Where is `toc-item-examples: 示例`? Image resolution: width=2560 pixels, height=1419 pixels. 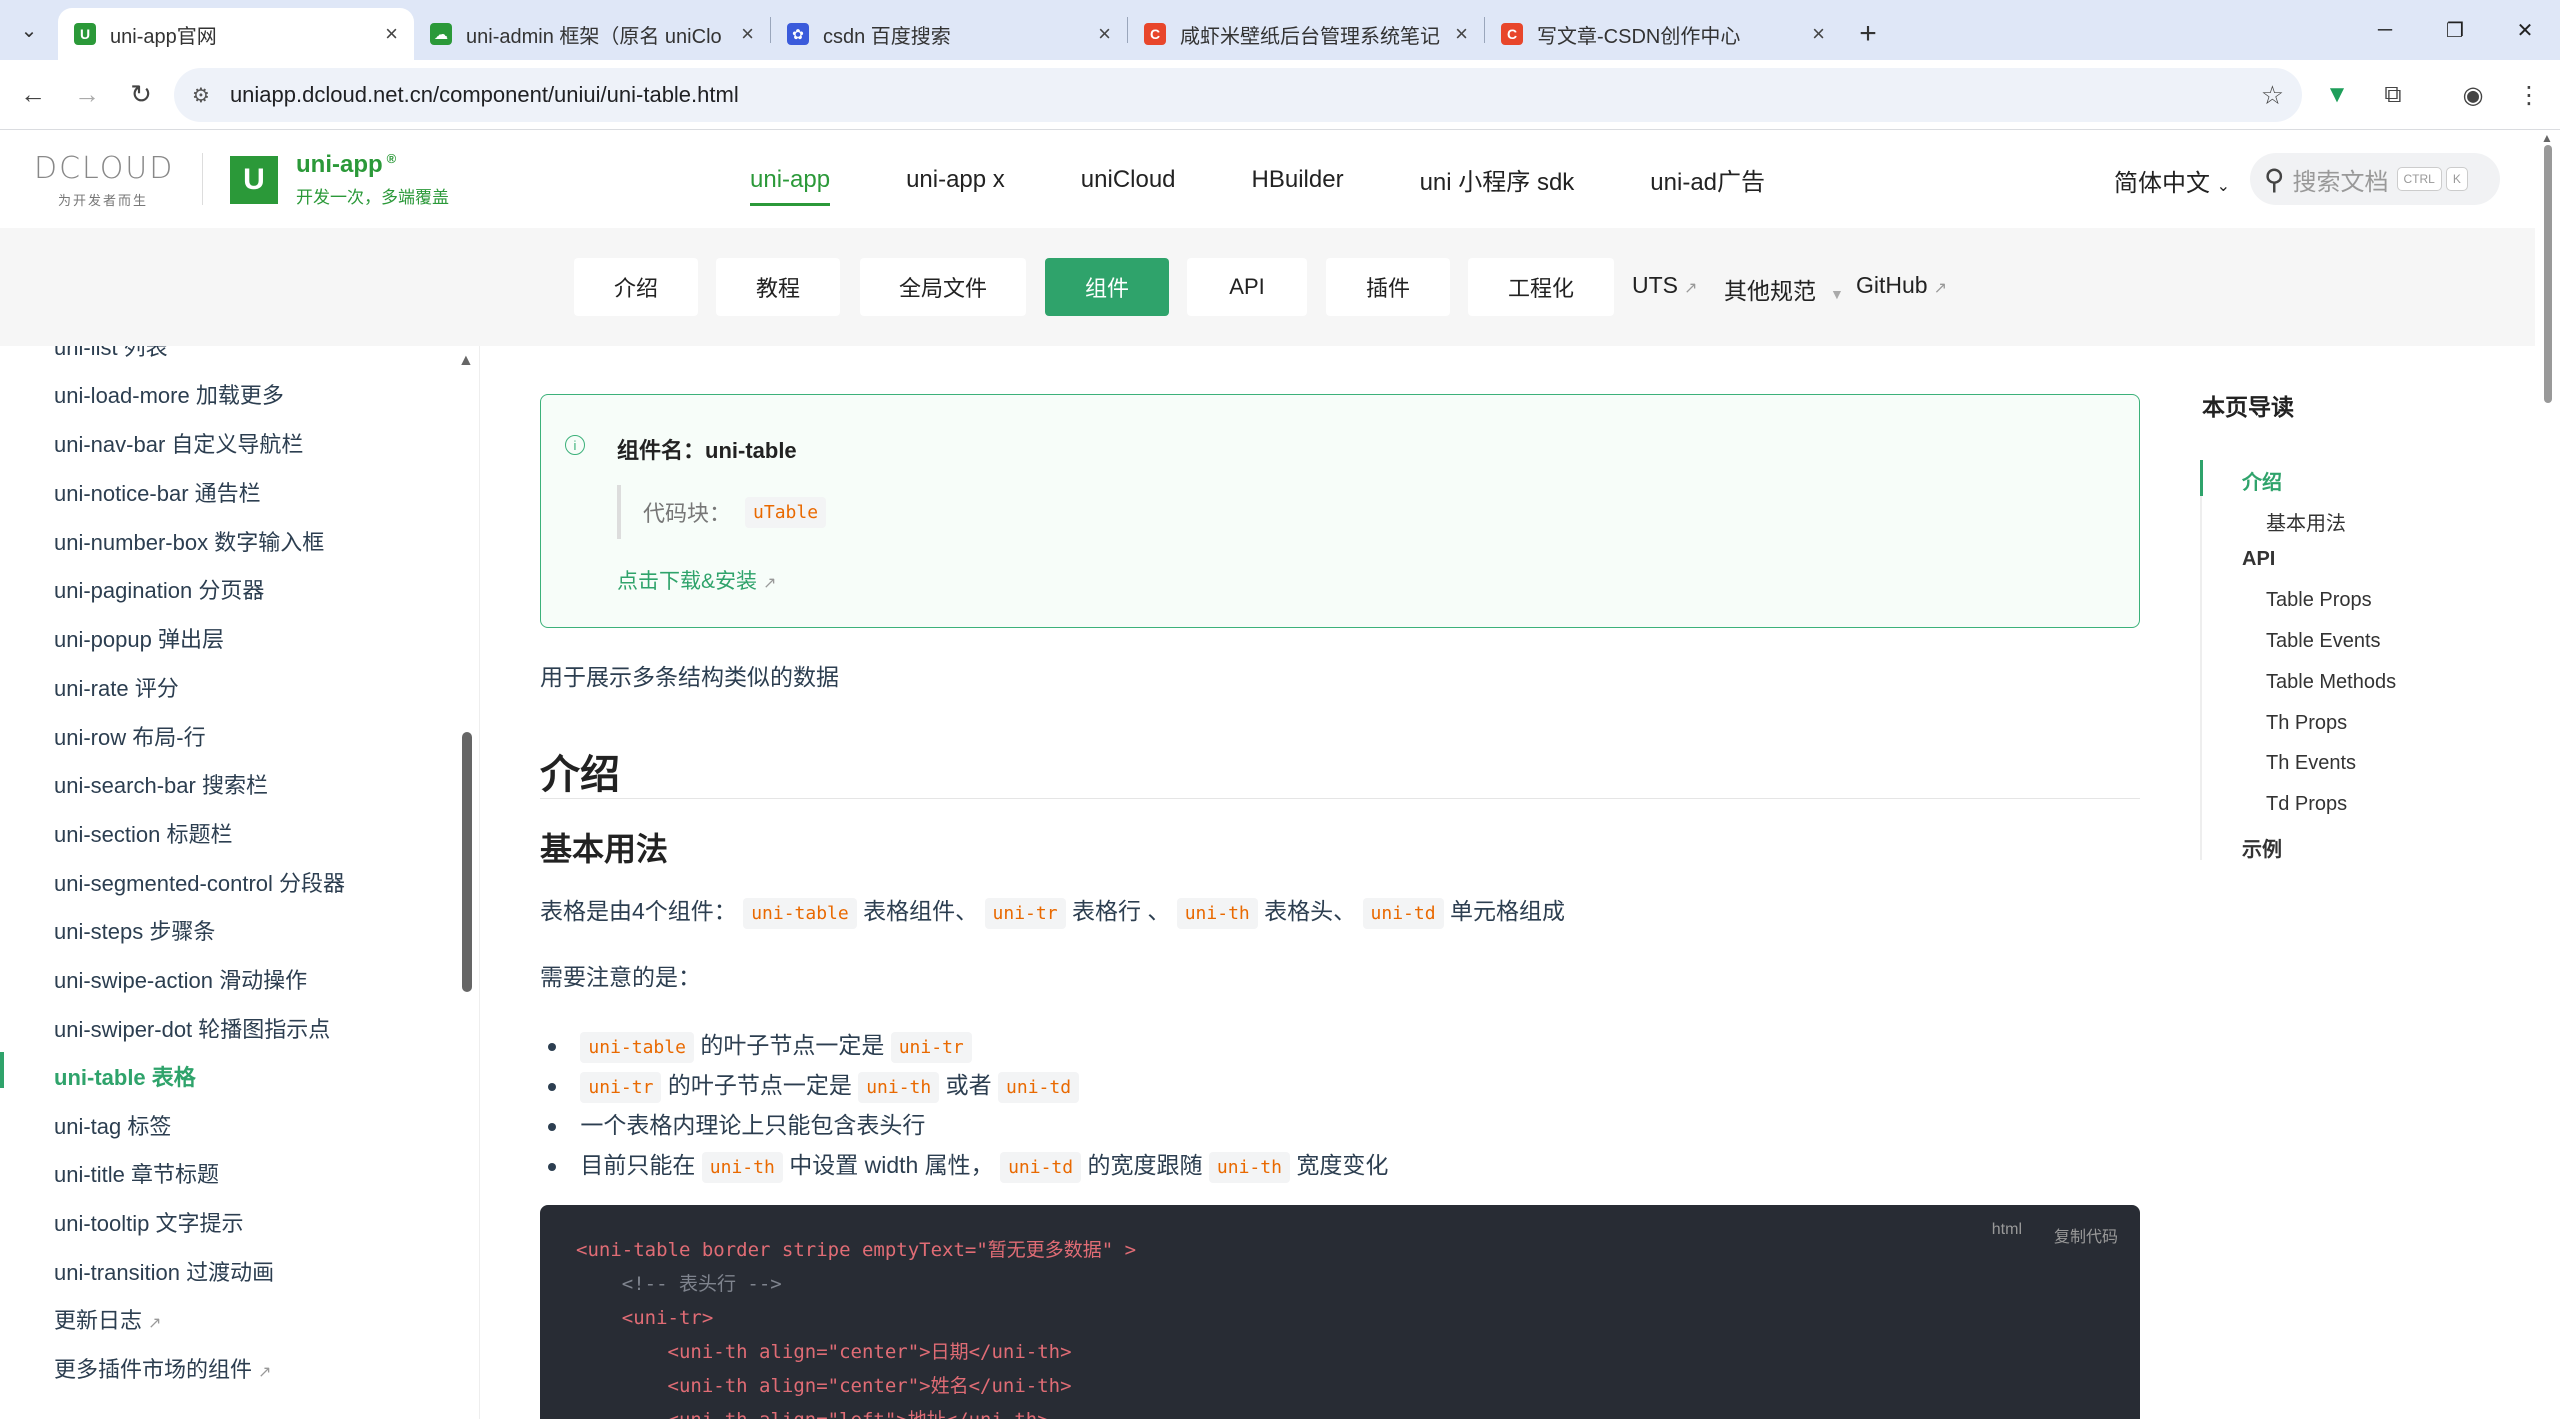
toc-item-examples: 示例 is located at coordinates (2262, 847).